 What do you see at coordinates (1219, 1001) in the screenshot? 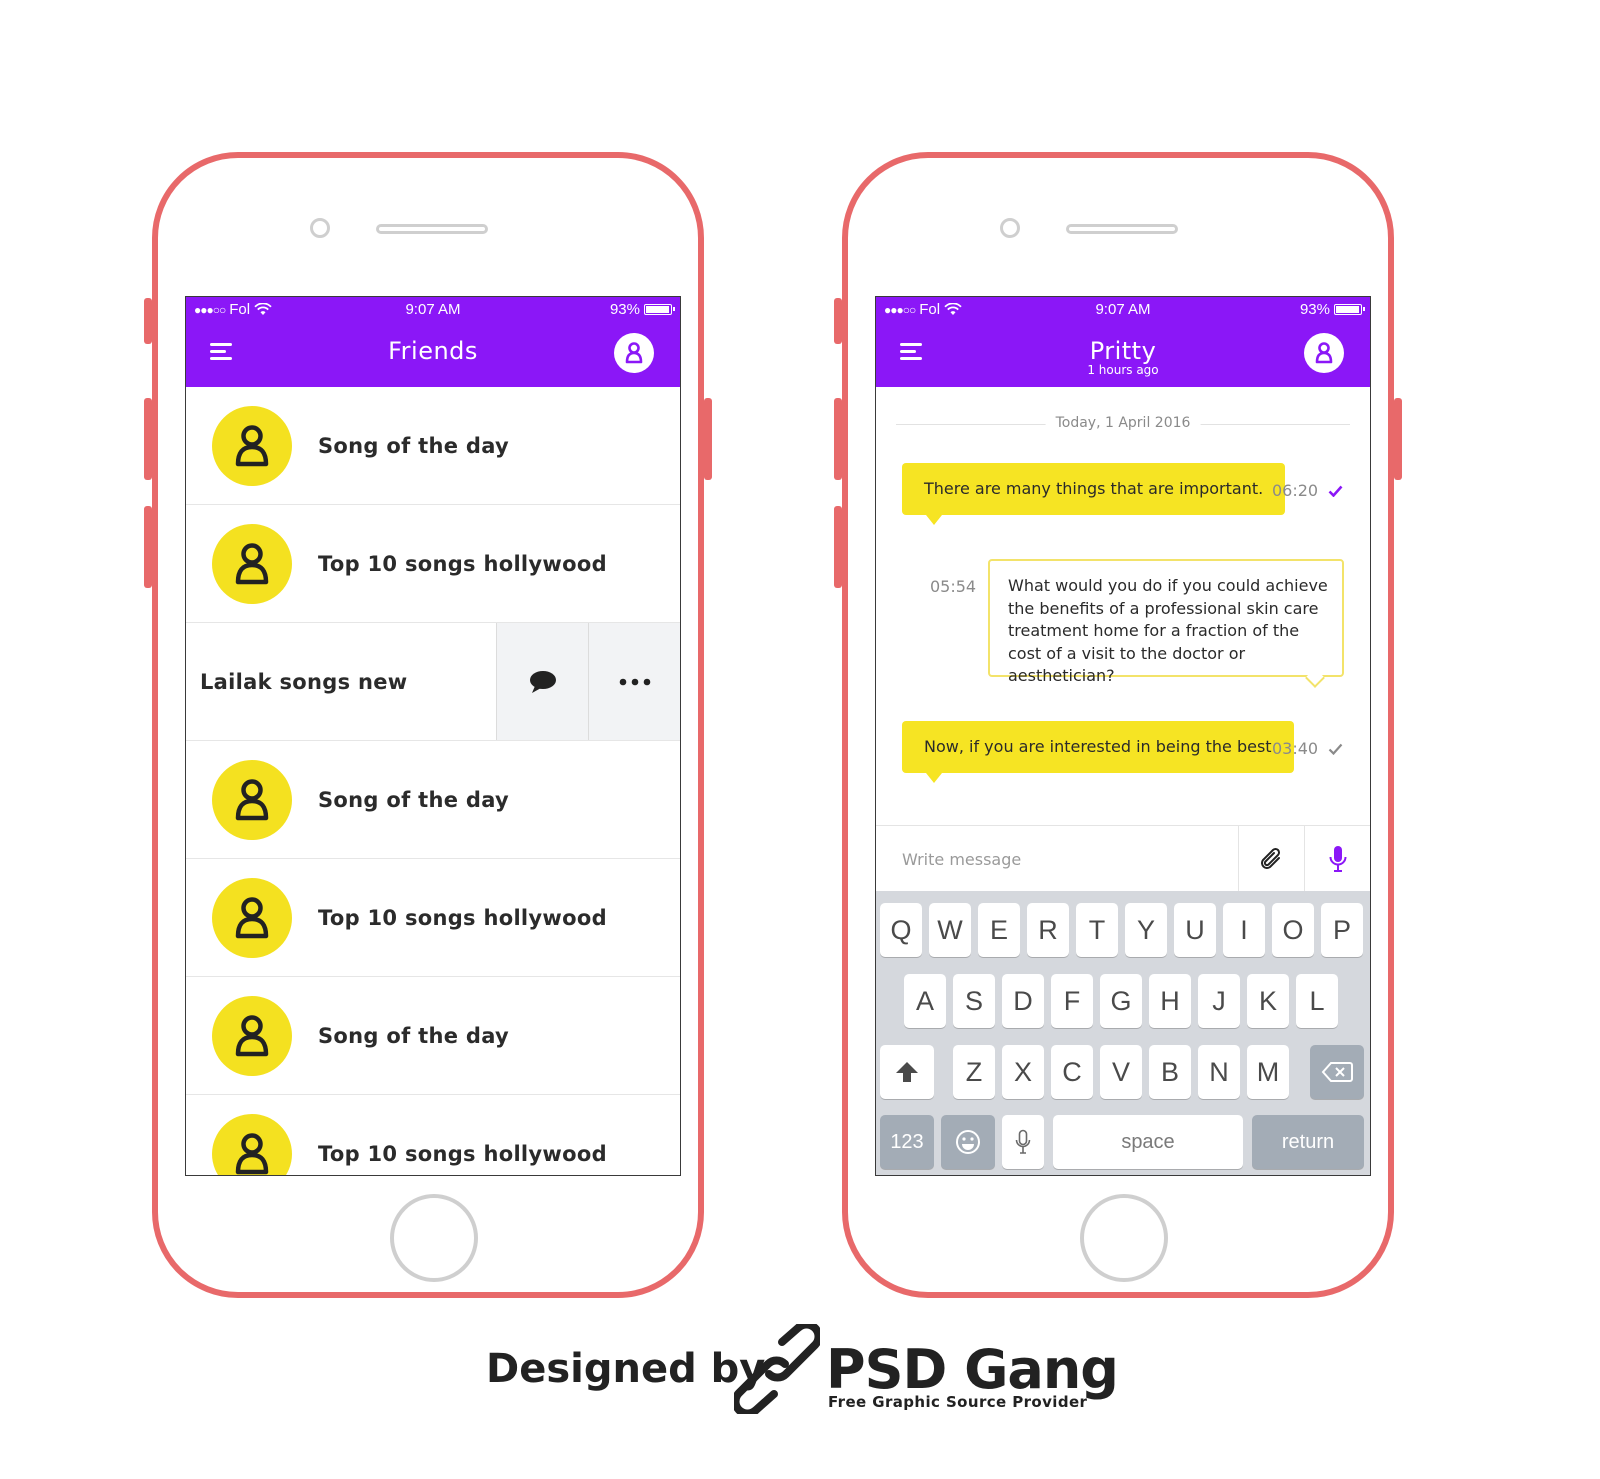
I see `key-j: J` at bounding box center [1219, 1001].